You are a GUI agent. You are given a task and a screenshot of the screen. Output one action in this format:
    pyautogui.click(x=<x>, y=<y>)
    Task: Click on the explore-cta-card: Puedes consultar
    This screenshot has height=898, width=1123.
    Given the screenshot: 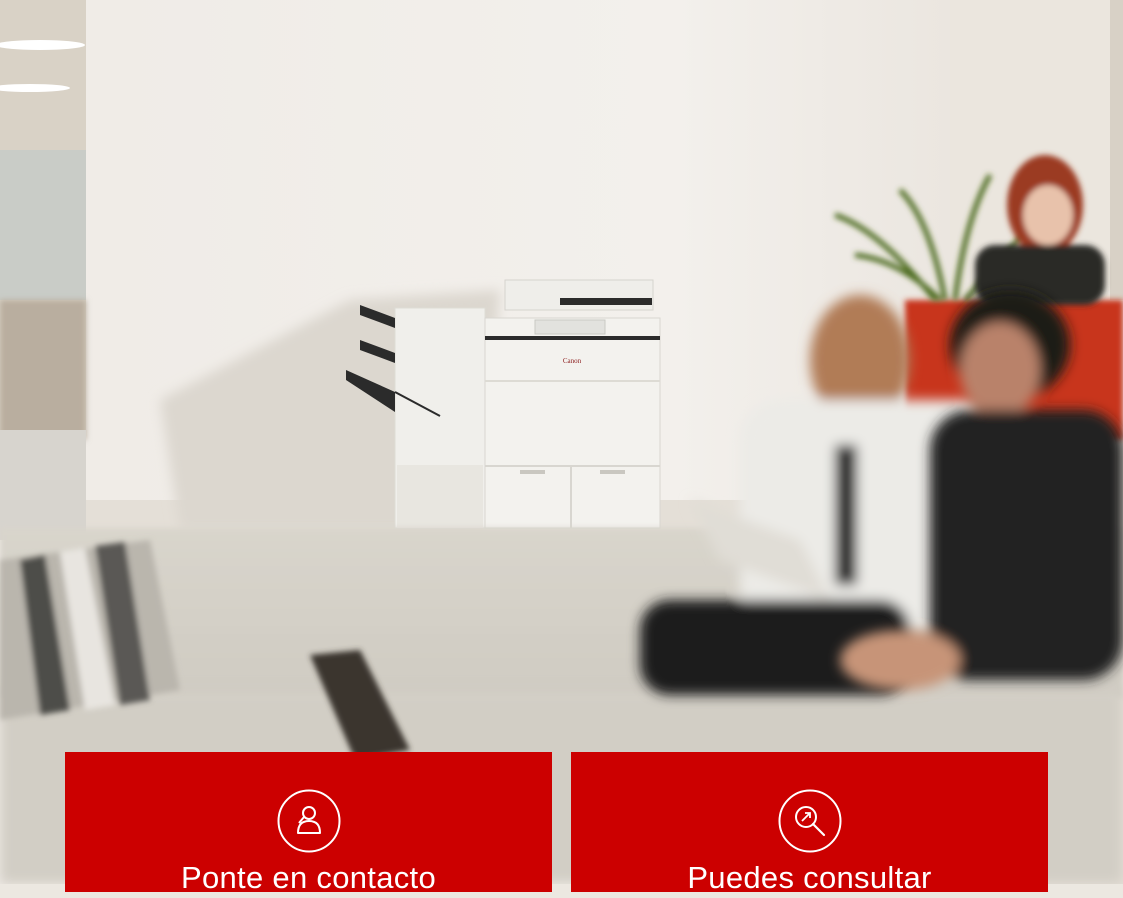 What is the action you would take?
    pyautogui.click(x=809, y=823)
    